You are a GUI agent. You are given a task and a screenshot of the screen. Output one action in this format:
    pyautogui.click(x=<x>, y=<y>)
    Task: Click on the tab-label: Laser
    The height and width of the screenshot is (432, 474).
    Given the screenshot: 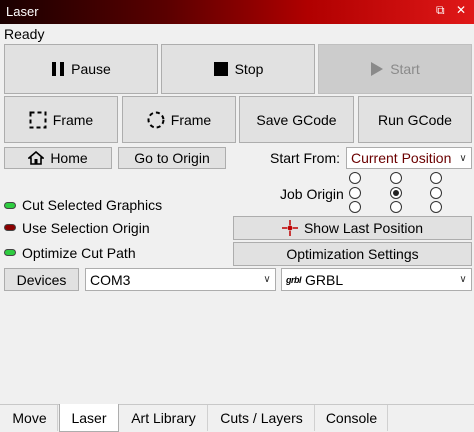 What is the action you would take?
    pyautogui.click(x=89, y=417)
    